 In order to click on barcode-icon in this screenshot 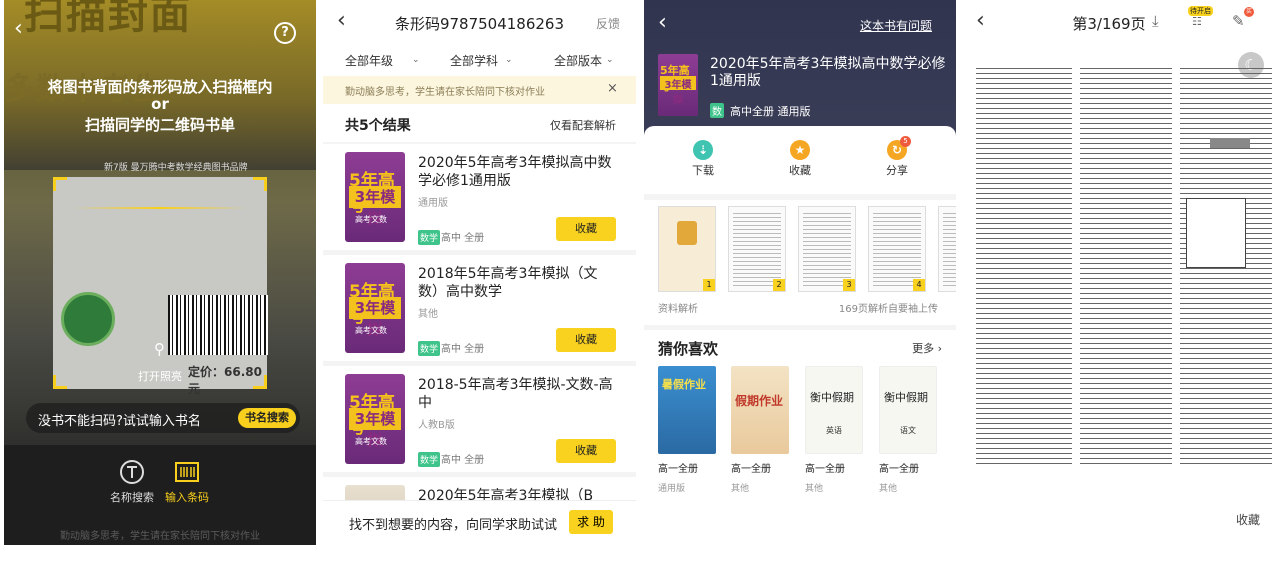, I will do `click(187, 472)`.